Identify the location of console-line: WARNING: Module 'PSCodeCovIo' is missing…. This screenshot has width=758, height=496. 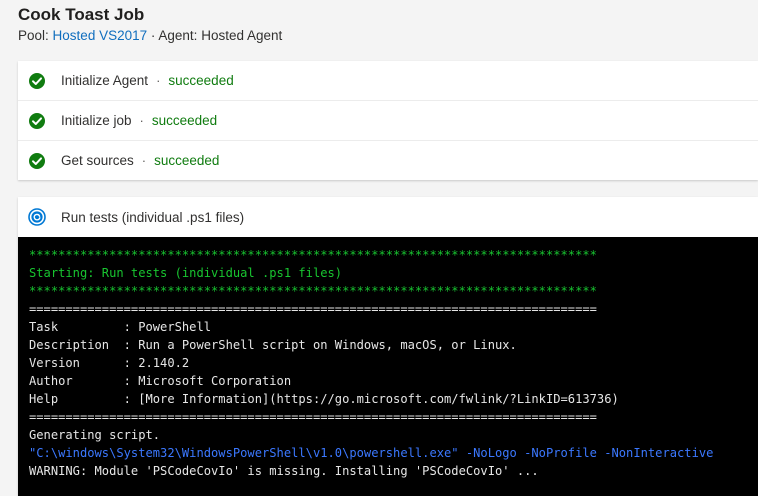
(284, 471).